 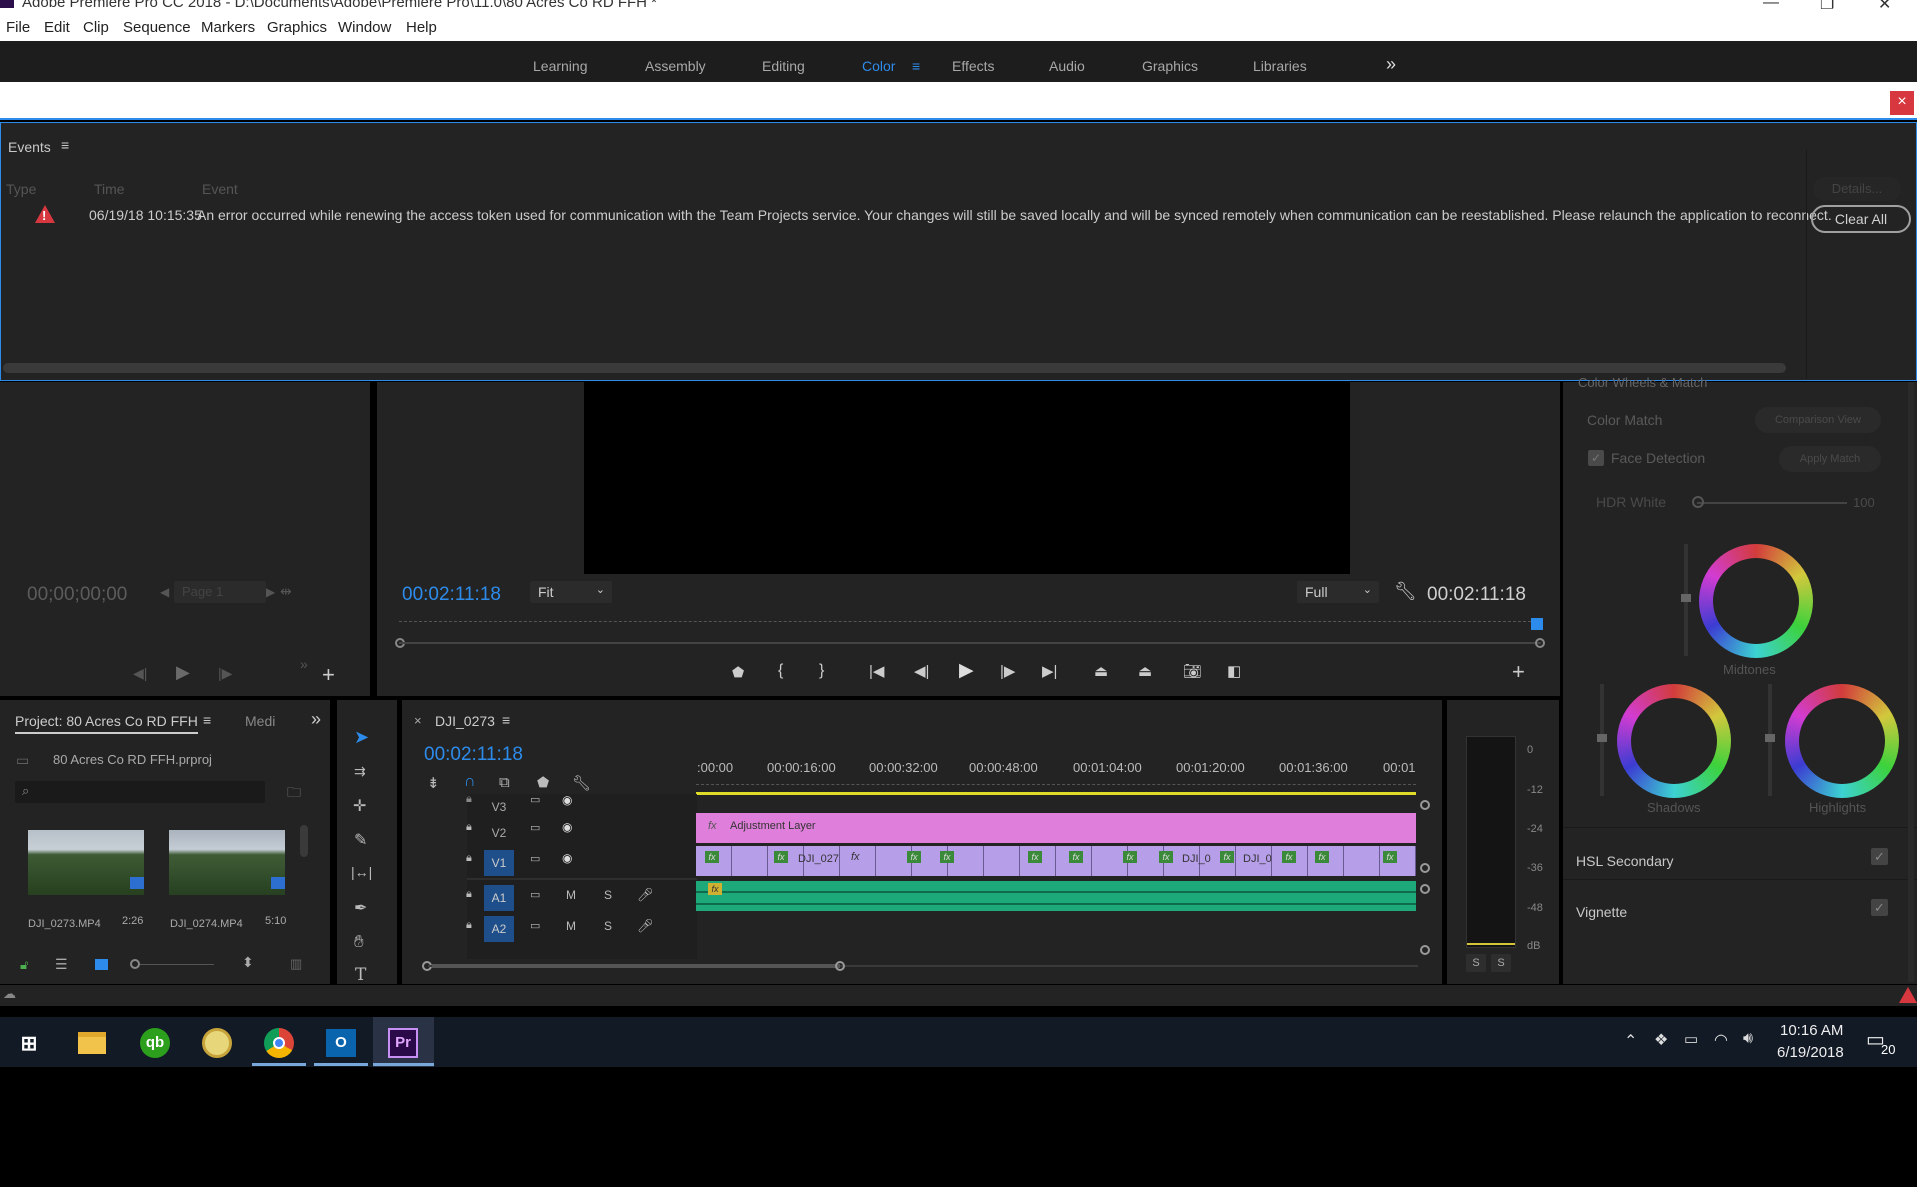 I want to click on apply-match-button: Apply Match, so click(x=1830, y=459).